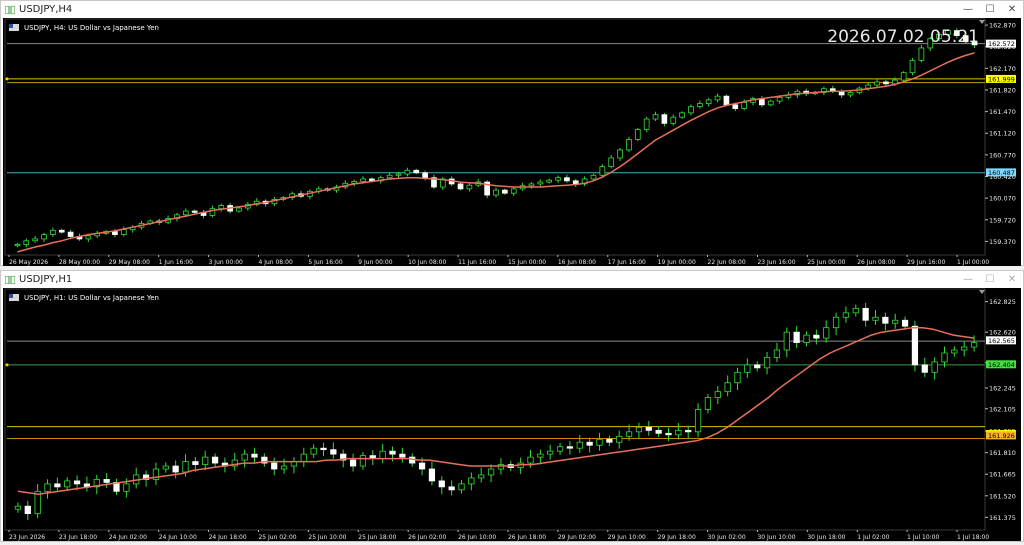 This screenshot has height=545, width=1024. Describe the element at coordinates (1002, 26) in the screenshot. I see `price-tick-label: 162.870` at that location.